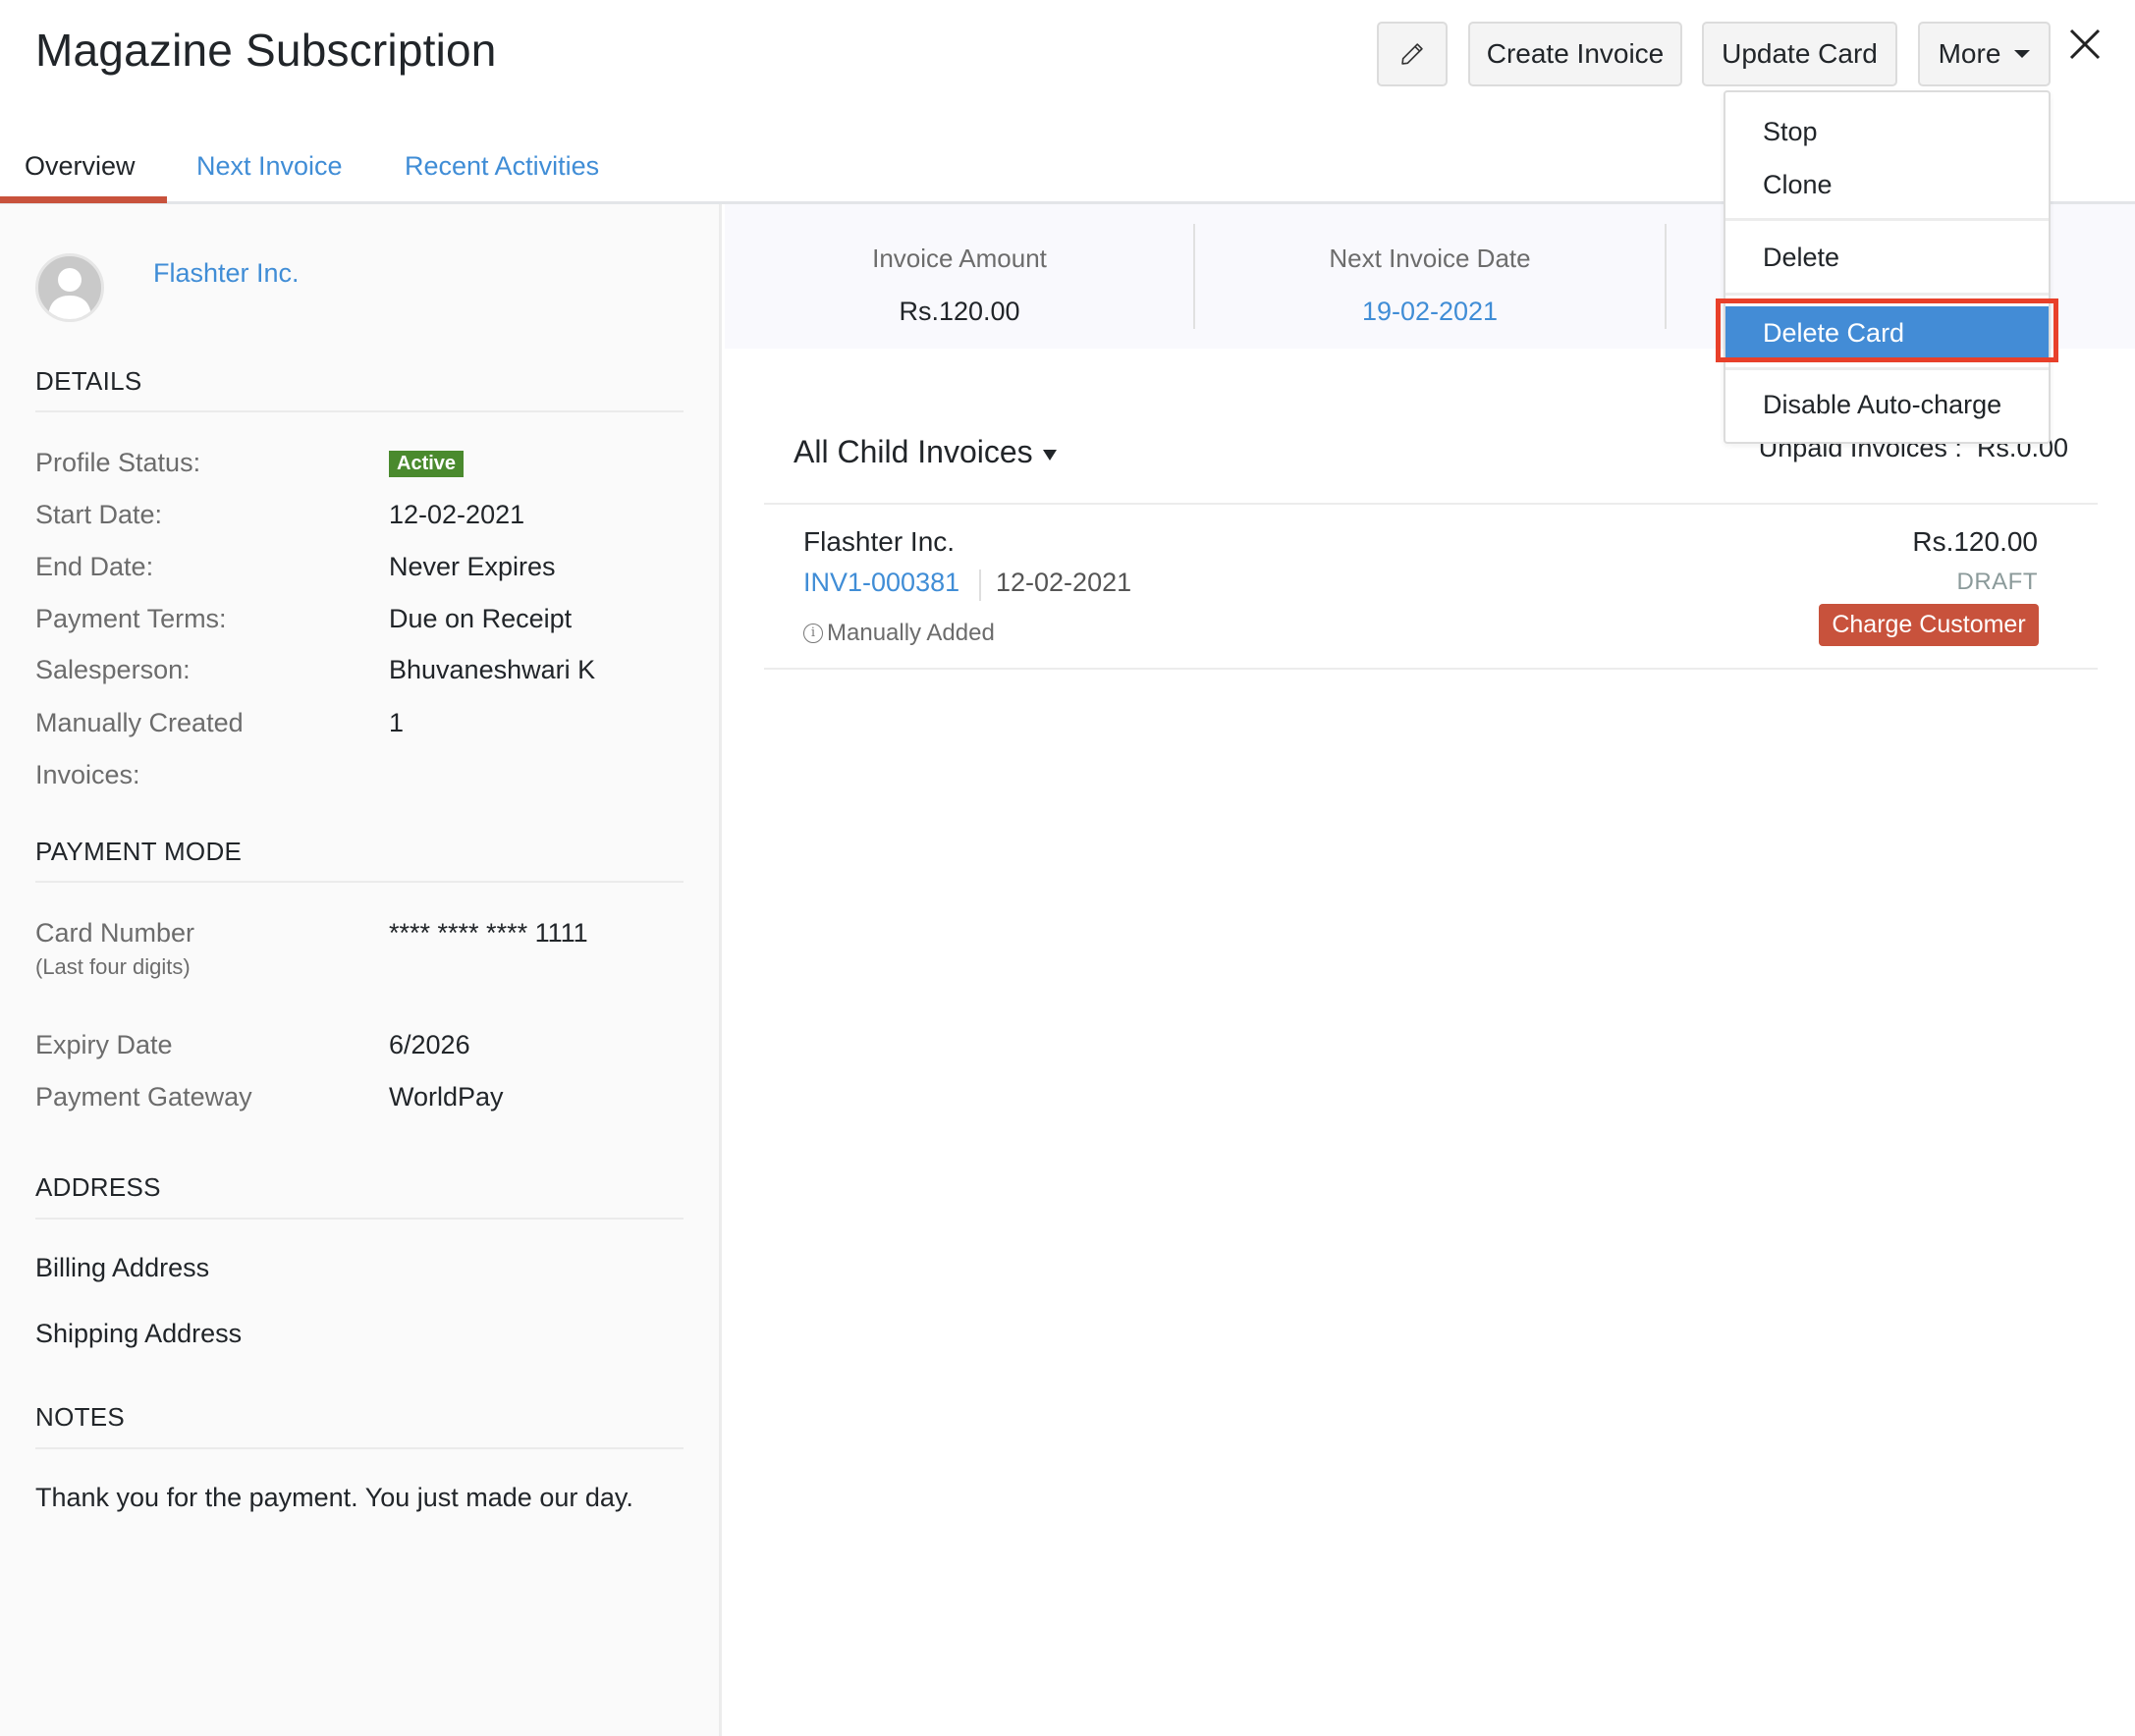 This screenshot has width=2135, height=1736. What do you see at coordinates (138, 1334) in the screenshot?
I see `shipping-address-link: Shipping Address` at bounding box center [138, 1334].